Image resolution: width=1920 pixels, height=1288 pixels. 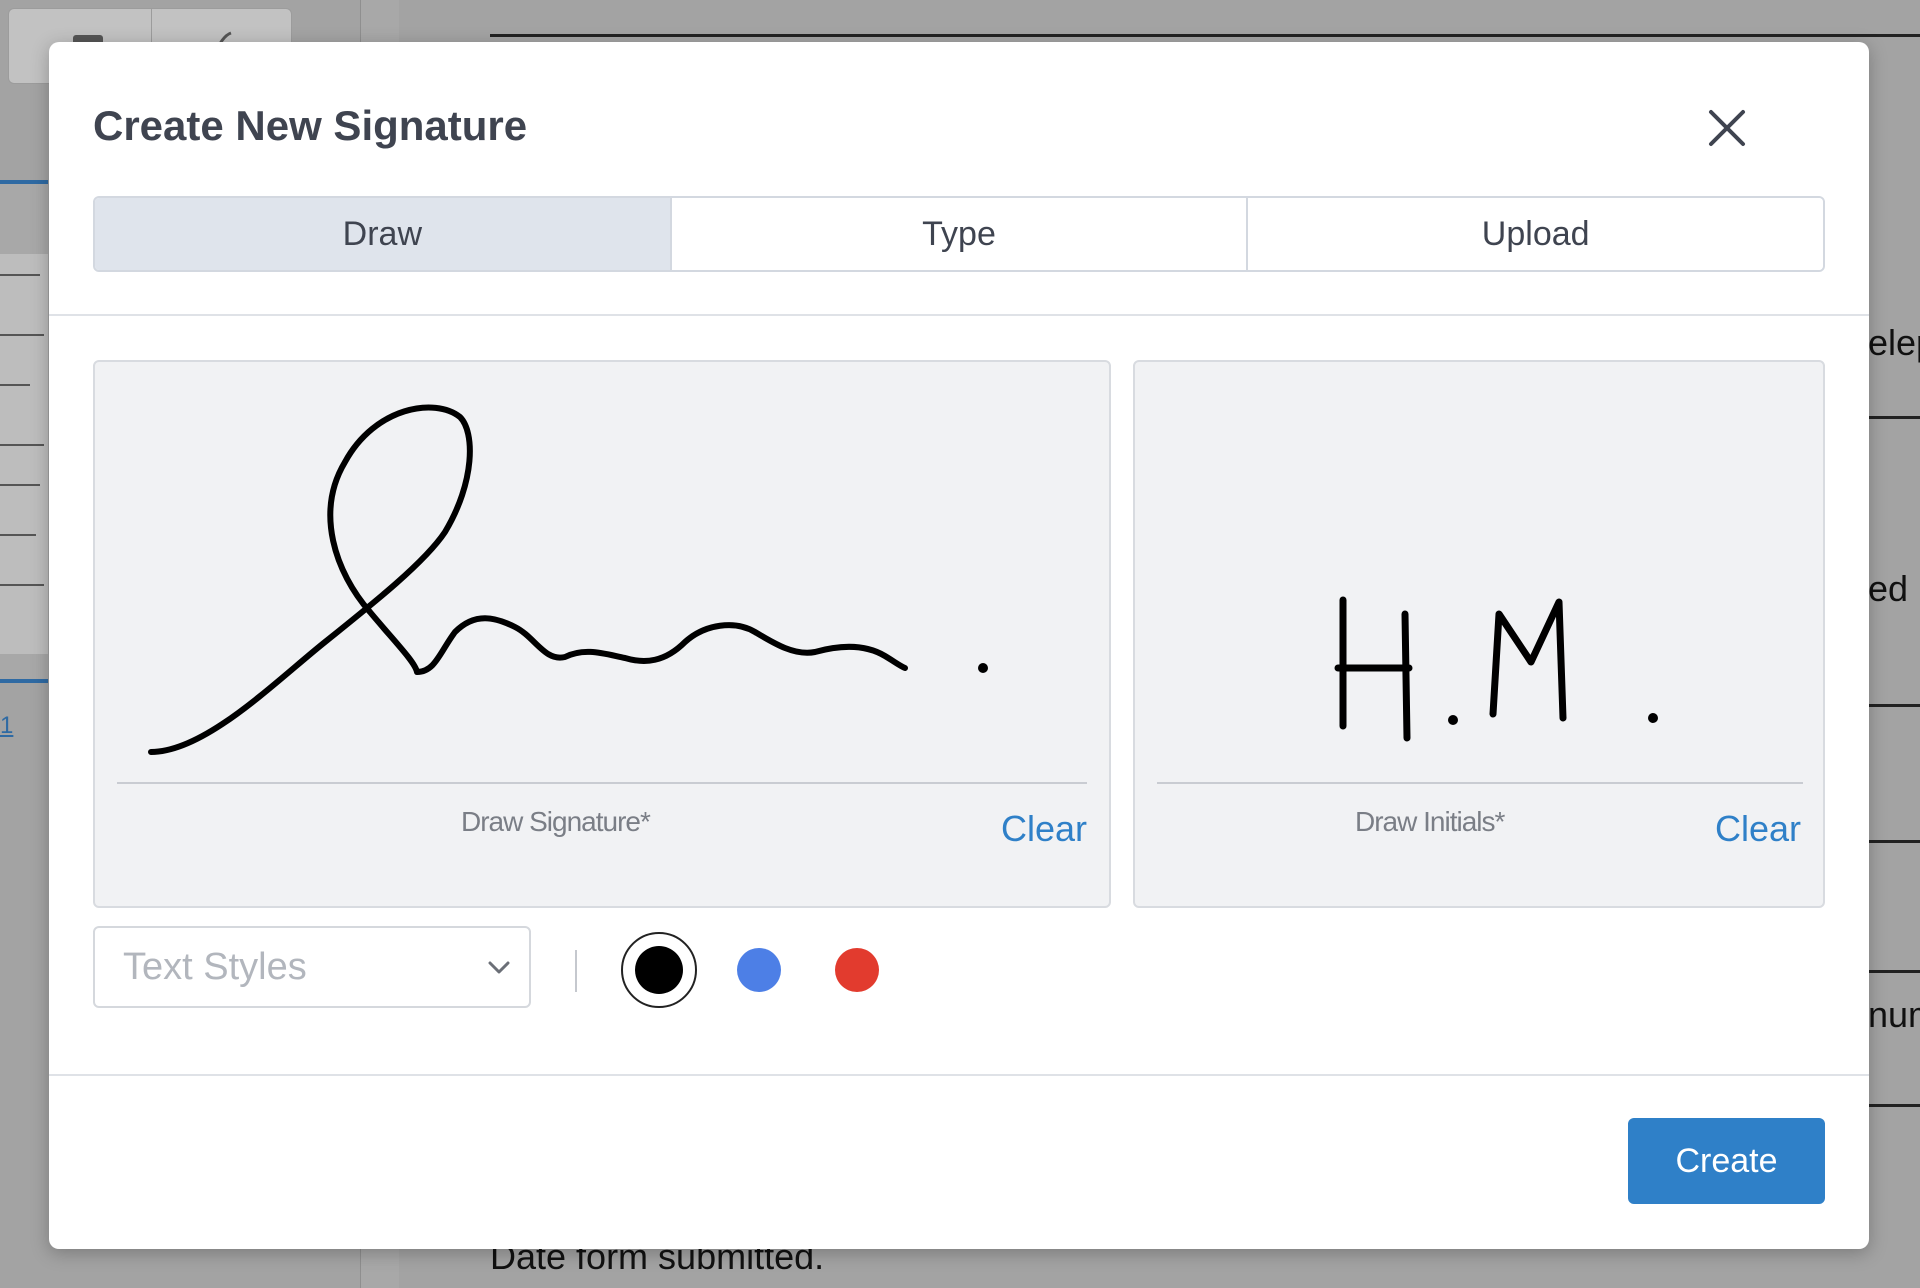 What do you see at coordinates (310, 125) in the screenshot?
I see `dialog-title: Create New Signature` at bounding box center [310, 125].